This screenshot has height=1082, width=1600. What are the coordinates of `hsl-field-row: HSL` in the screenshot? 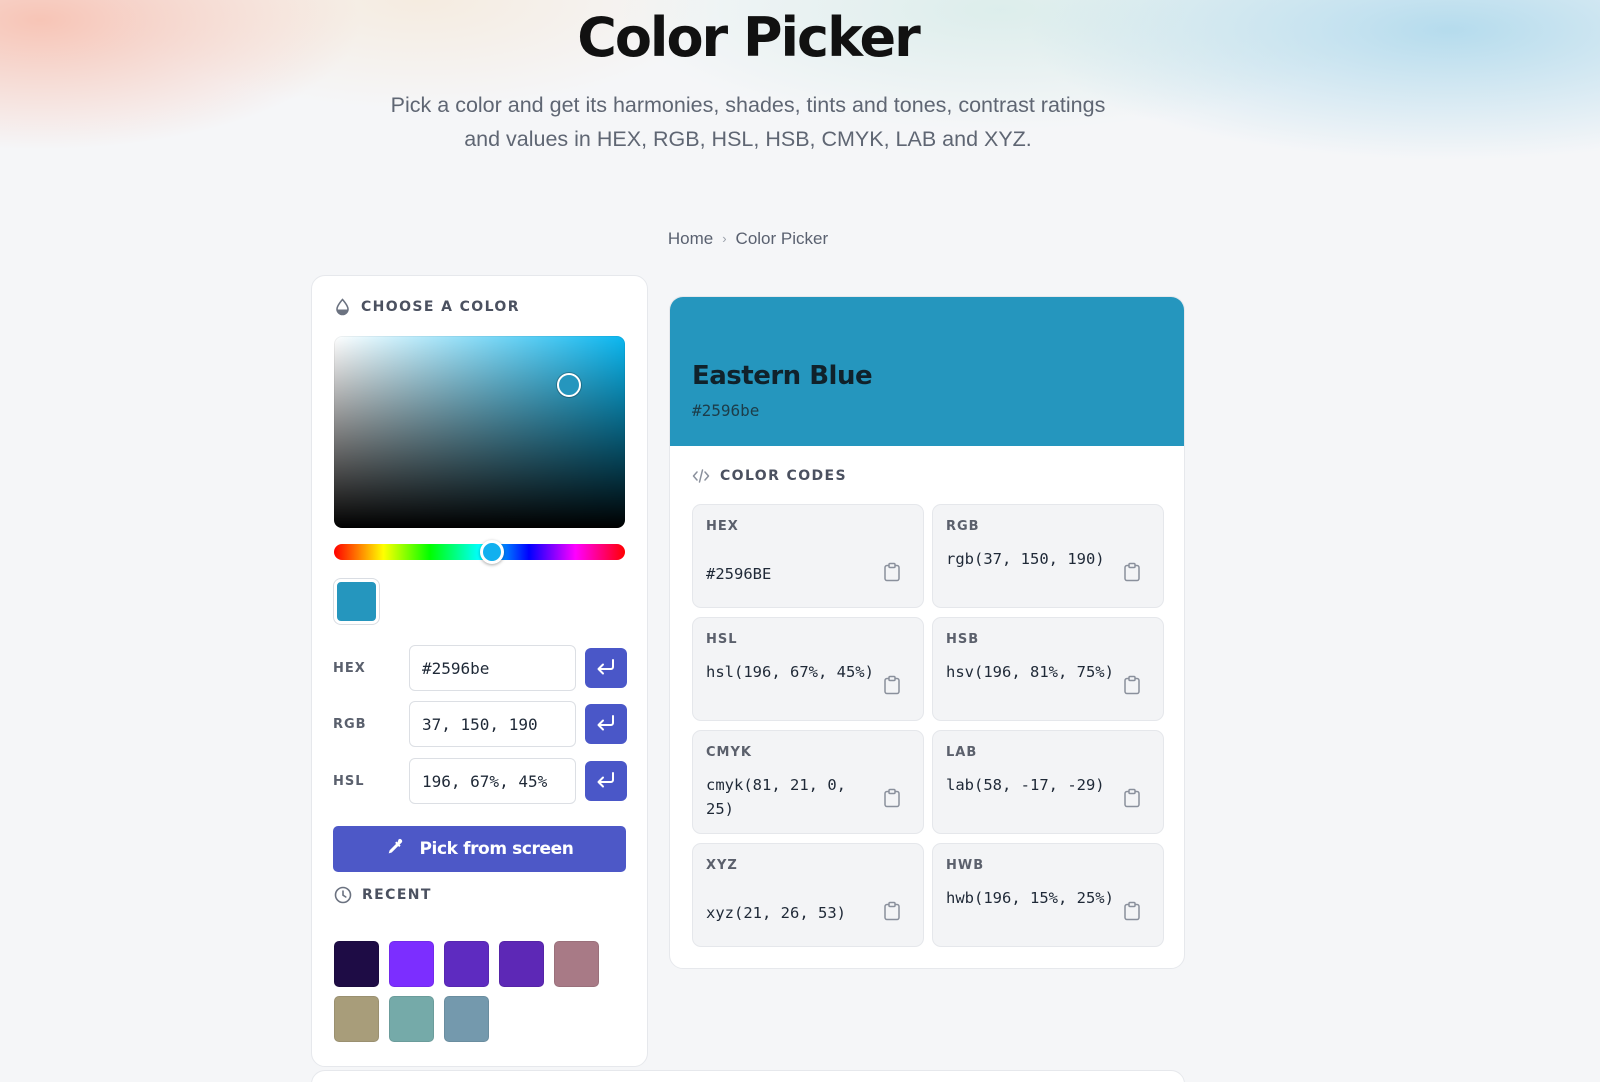 It's located at (480, 781).